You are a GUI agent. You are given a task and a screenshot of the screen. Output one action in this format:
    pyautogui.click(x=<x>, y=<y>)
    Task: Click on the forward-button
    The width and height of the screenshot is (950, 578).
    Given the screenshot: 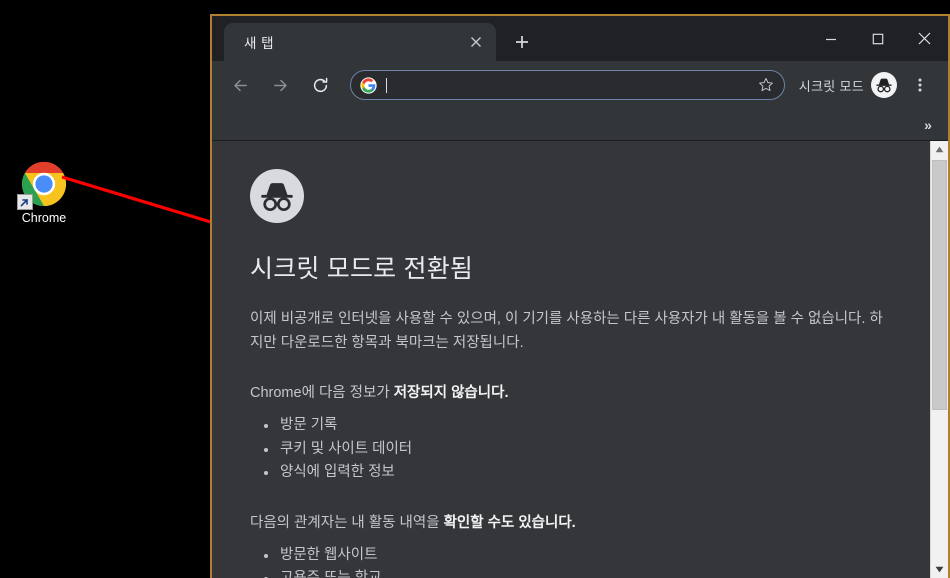 What is the action you would take?
    pyautogui.click(x=280, y=85)
    